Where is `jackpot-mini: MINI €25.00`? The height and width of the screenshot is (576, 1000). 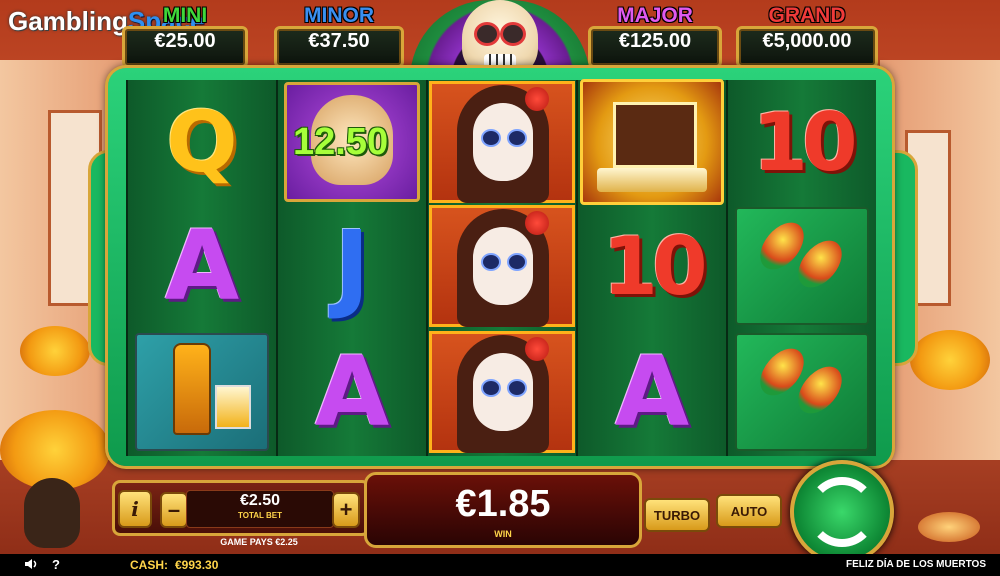 jackpot-mini: MINI €25.00 is located at coordinates (185, 36).